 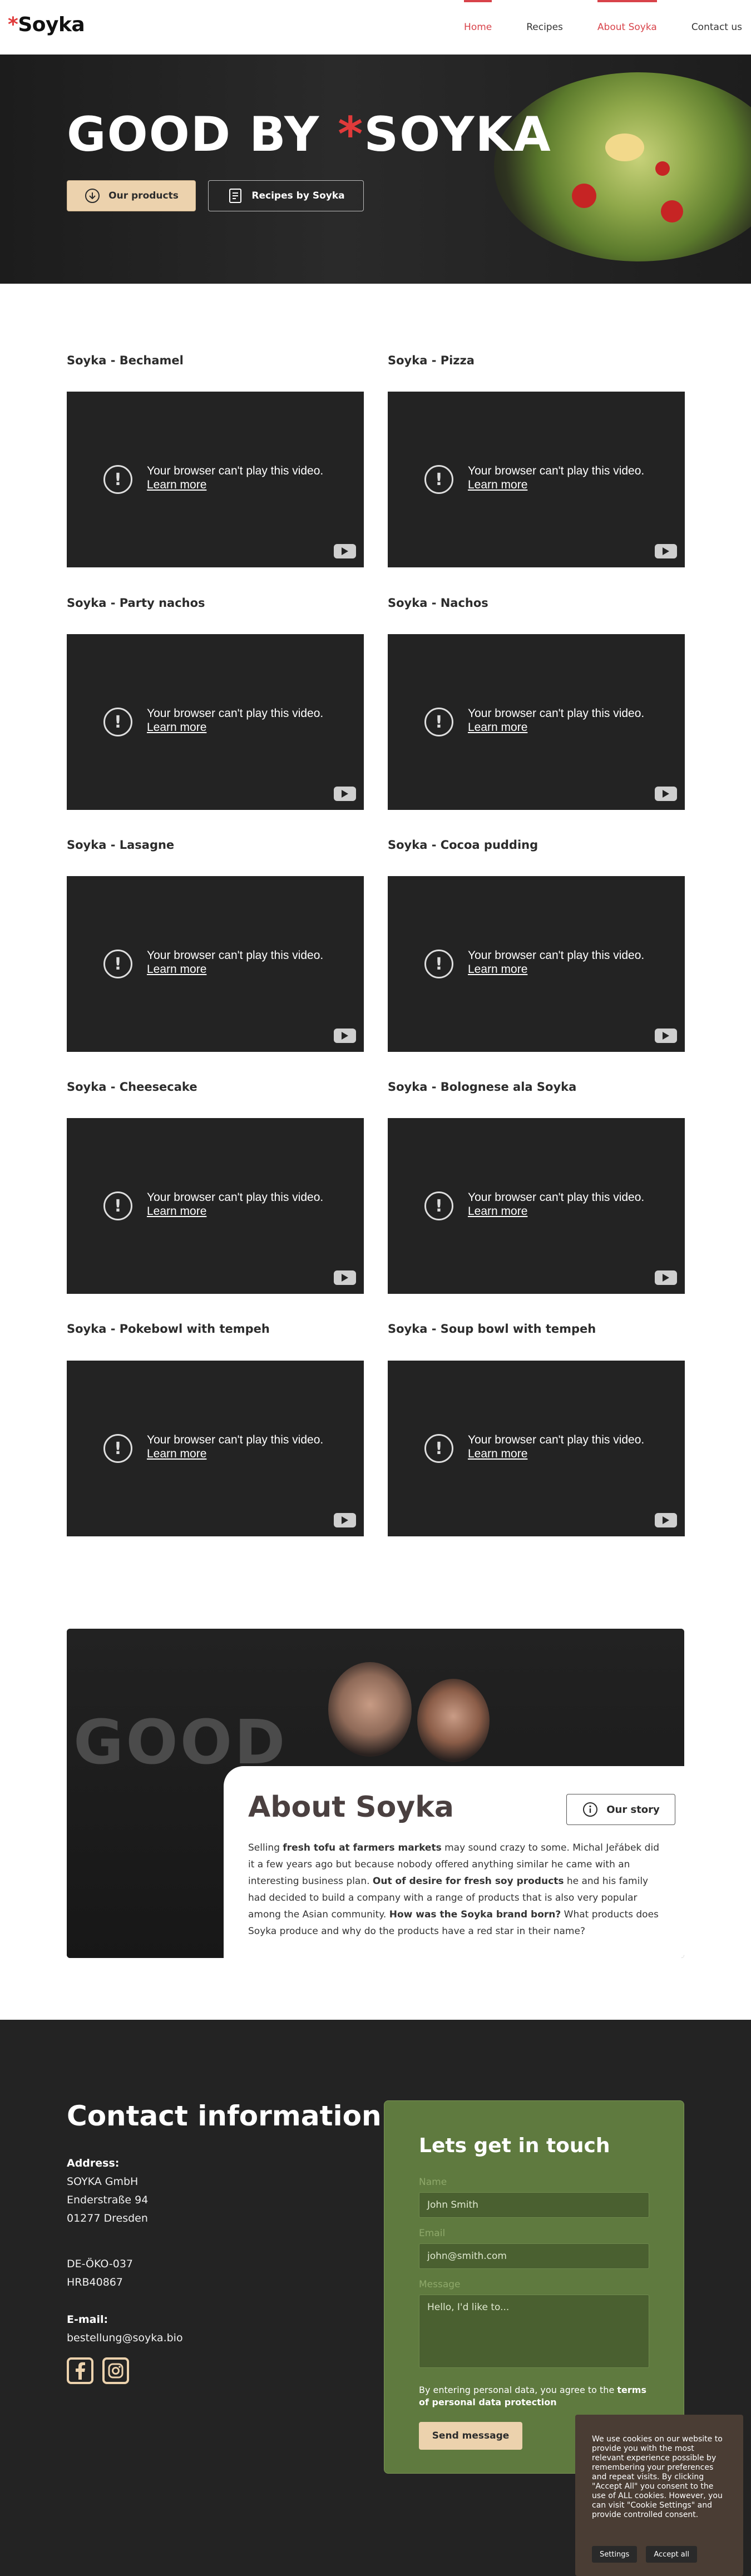 I want to click on cookie-settings-button: Settings, so click(x=615, y=2555).